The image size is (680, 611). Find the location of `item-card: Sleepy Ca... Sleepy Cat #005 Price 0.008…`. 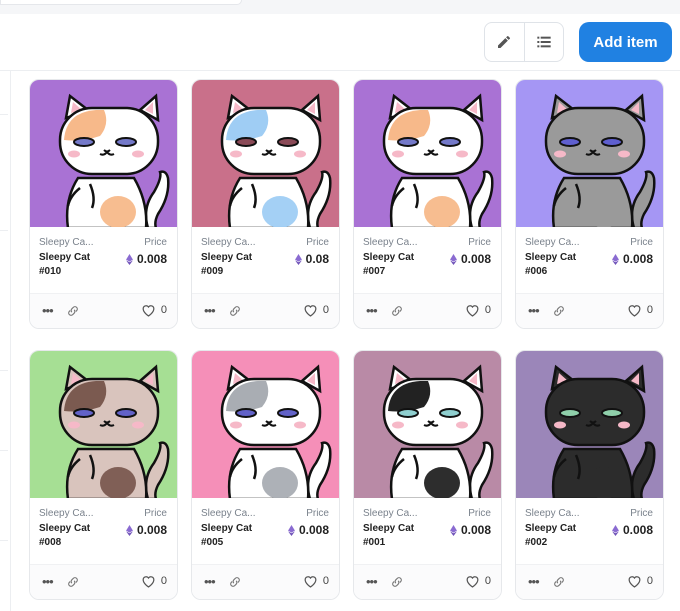

item-card: Sleepy Ca... Sleepy Cat #005 Price 0.008… is located at coordinates (265, 475).